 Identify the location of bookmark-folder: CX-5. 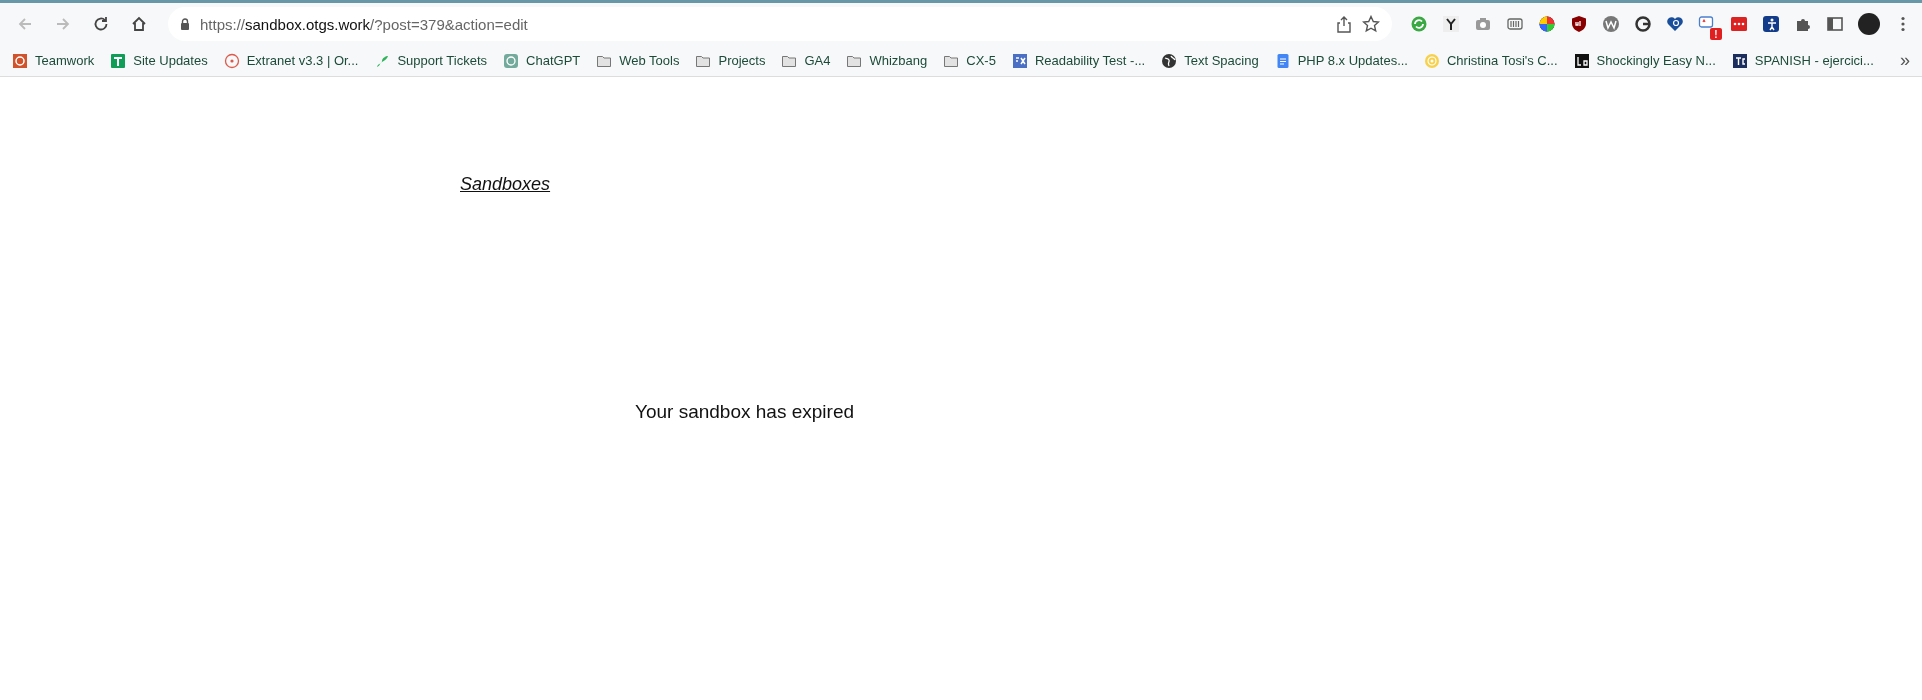
(969, 60).